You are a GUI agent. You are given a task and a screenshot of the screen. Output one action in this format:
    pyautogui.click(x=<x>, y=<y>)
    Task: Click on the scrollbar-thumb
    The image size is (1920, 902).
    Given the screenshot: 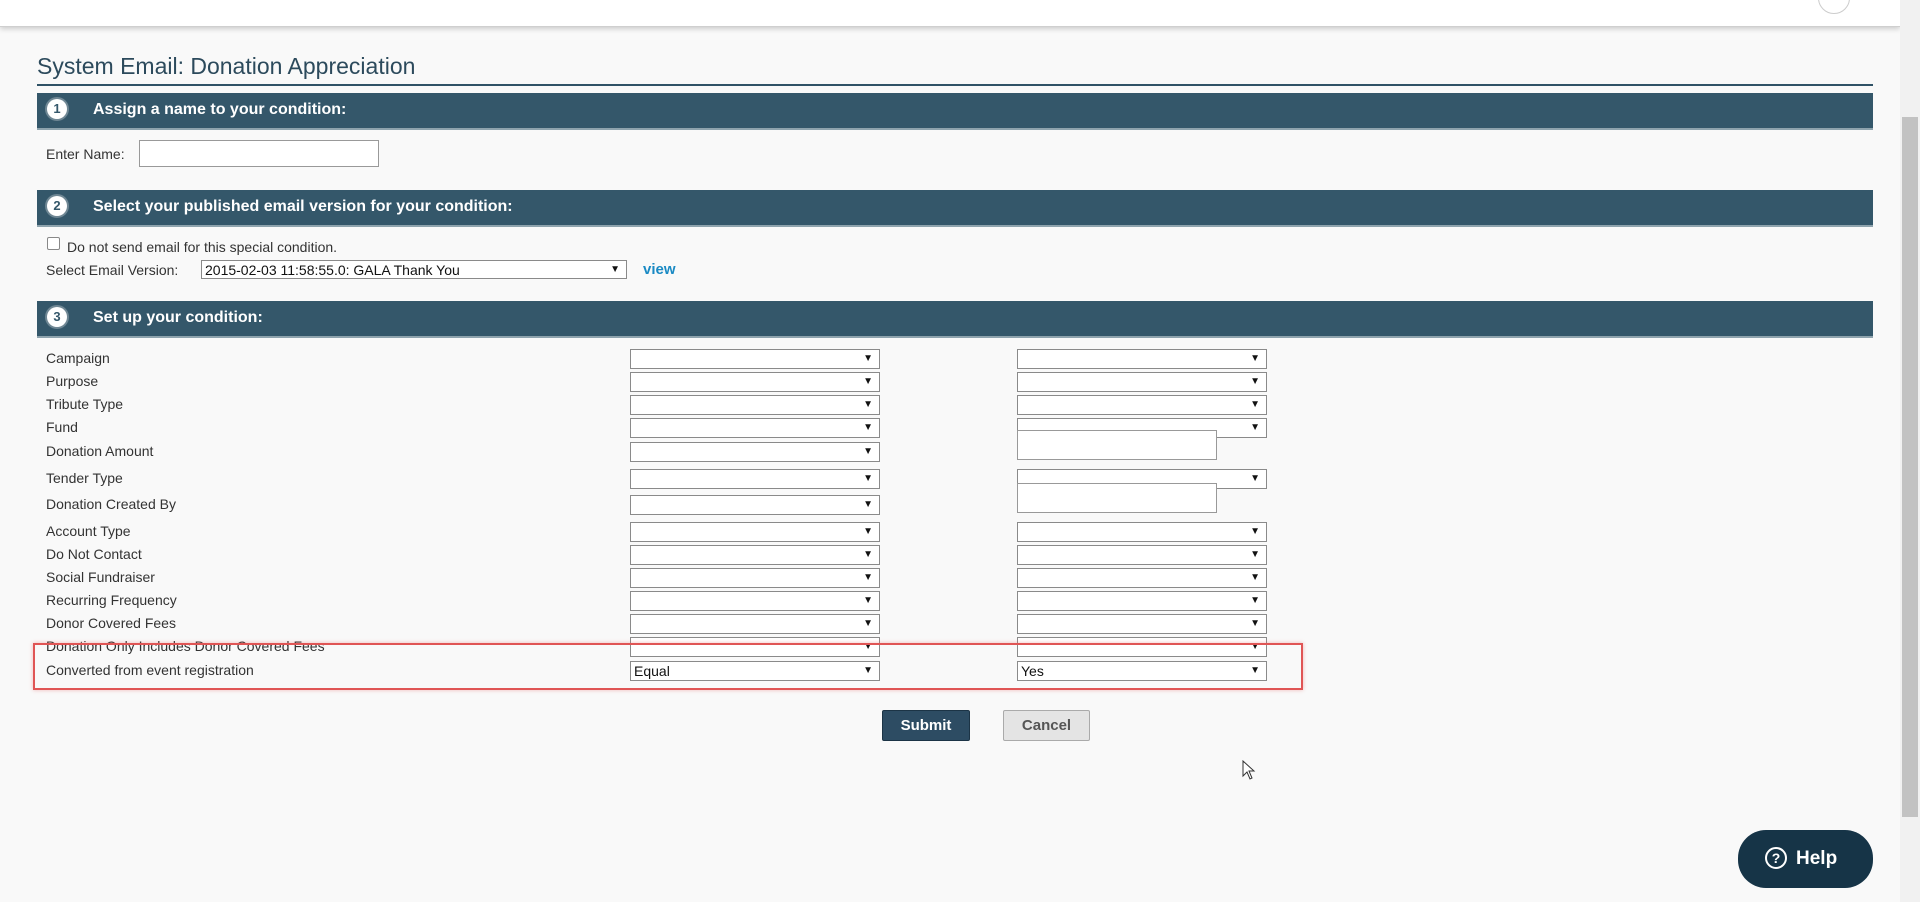 What is the action you would take?
    pyautogui.click(x=1910, y=467)
    